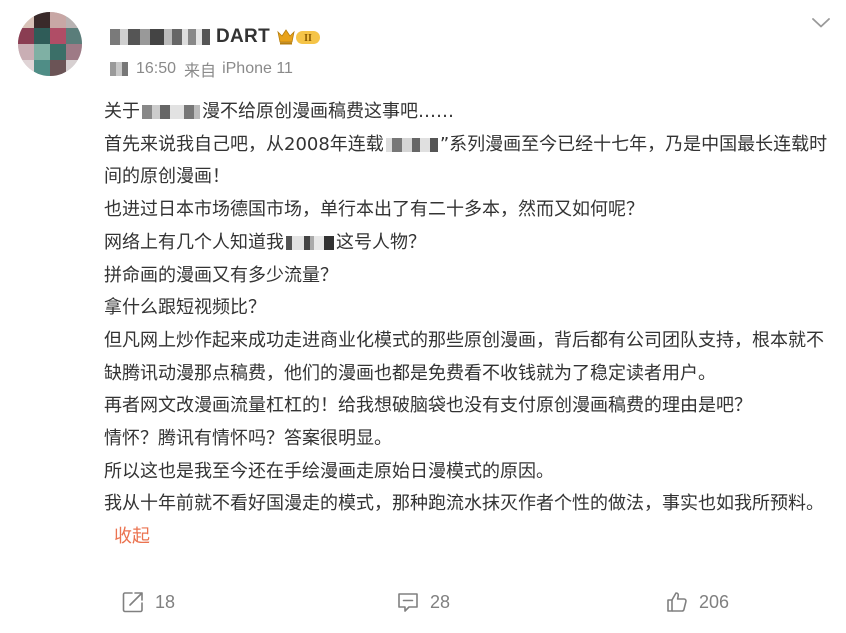  I want to click on comment-count: 28, so click(440, 601).